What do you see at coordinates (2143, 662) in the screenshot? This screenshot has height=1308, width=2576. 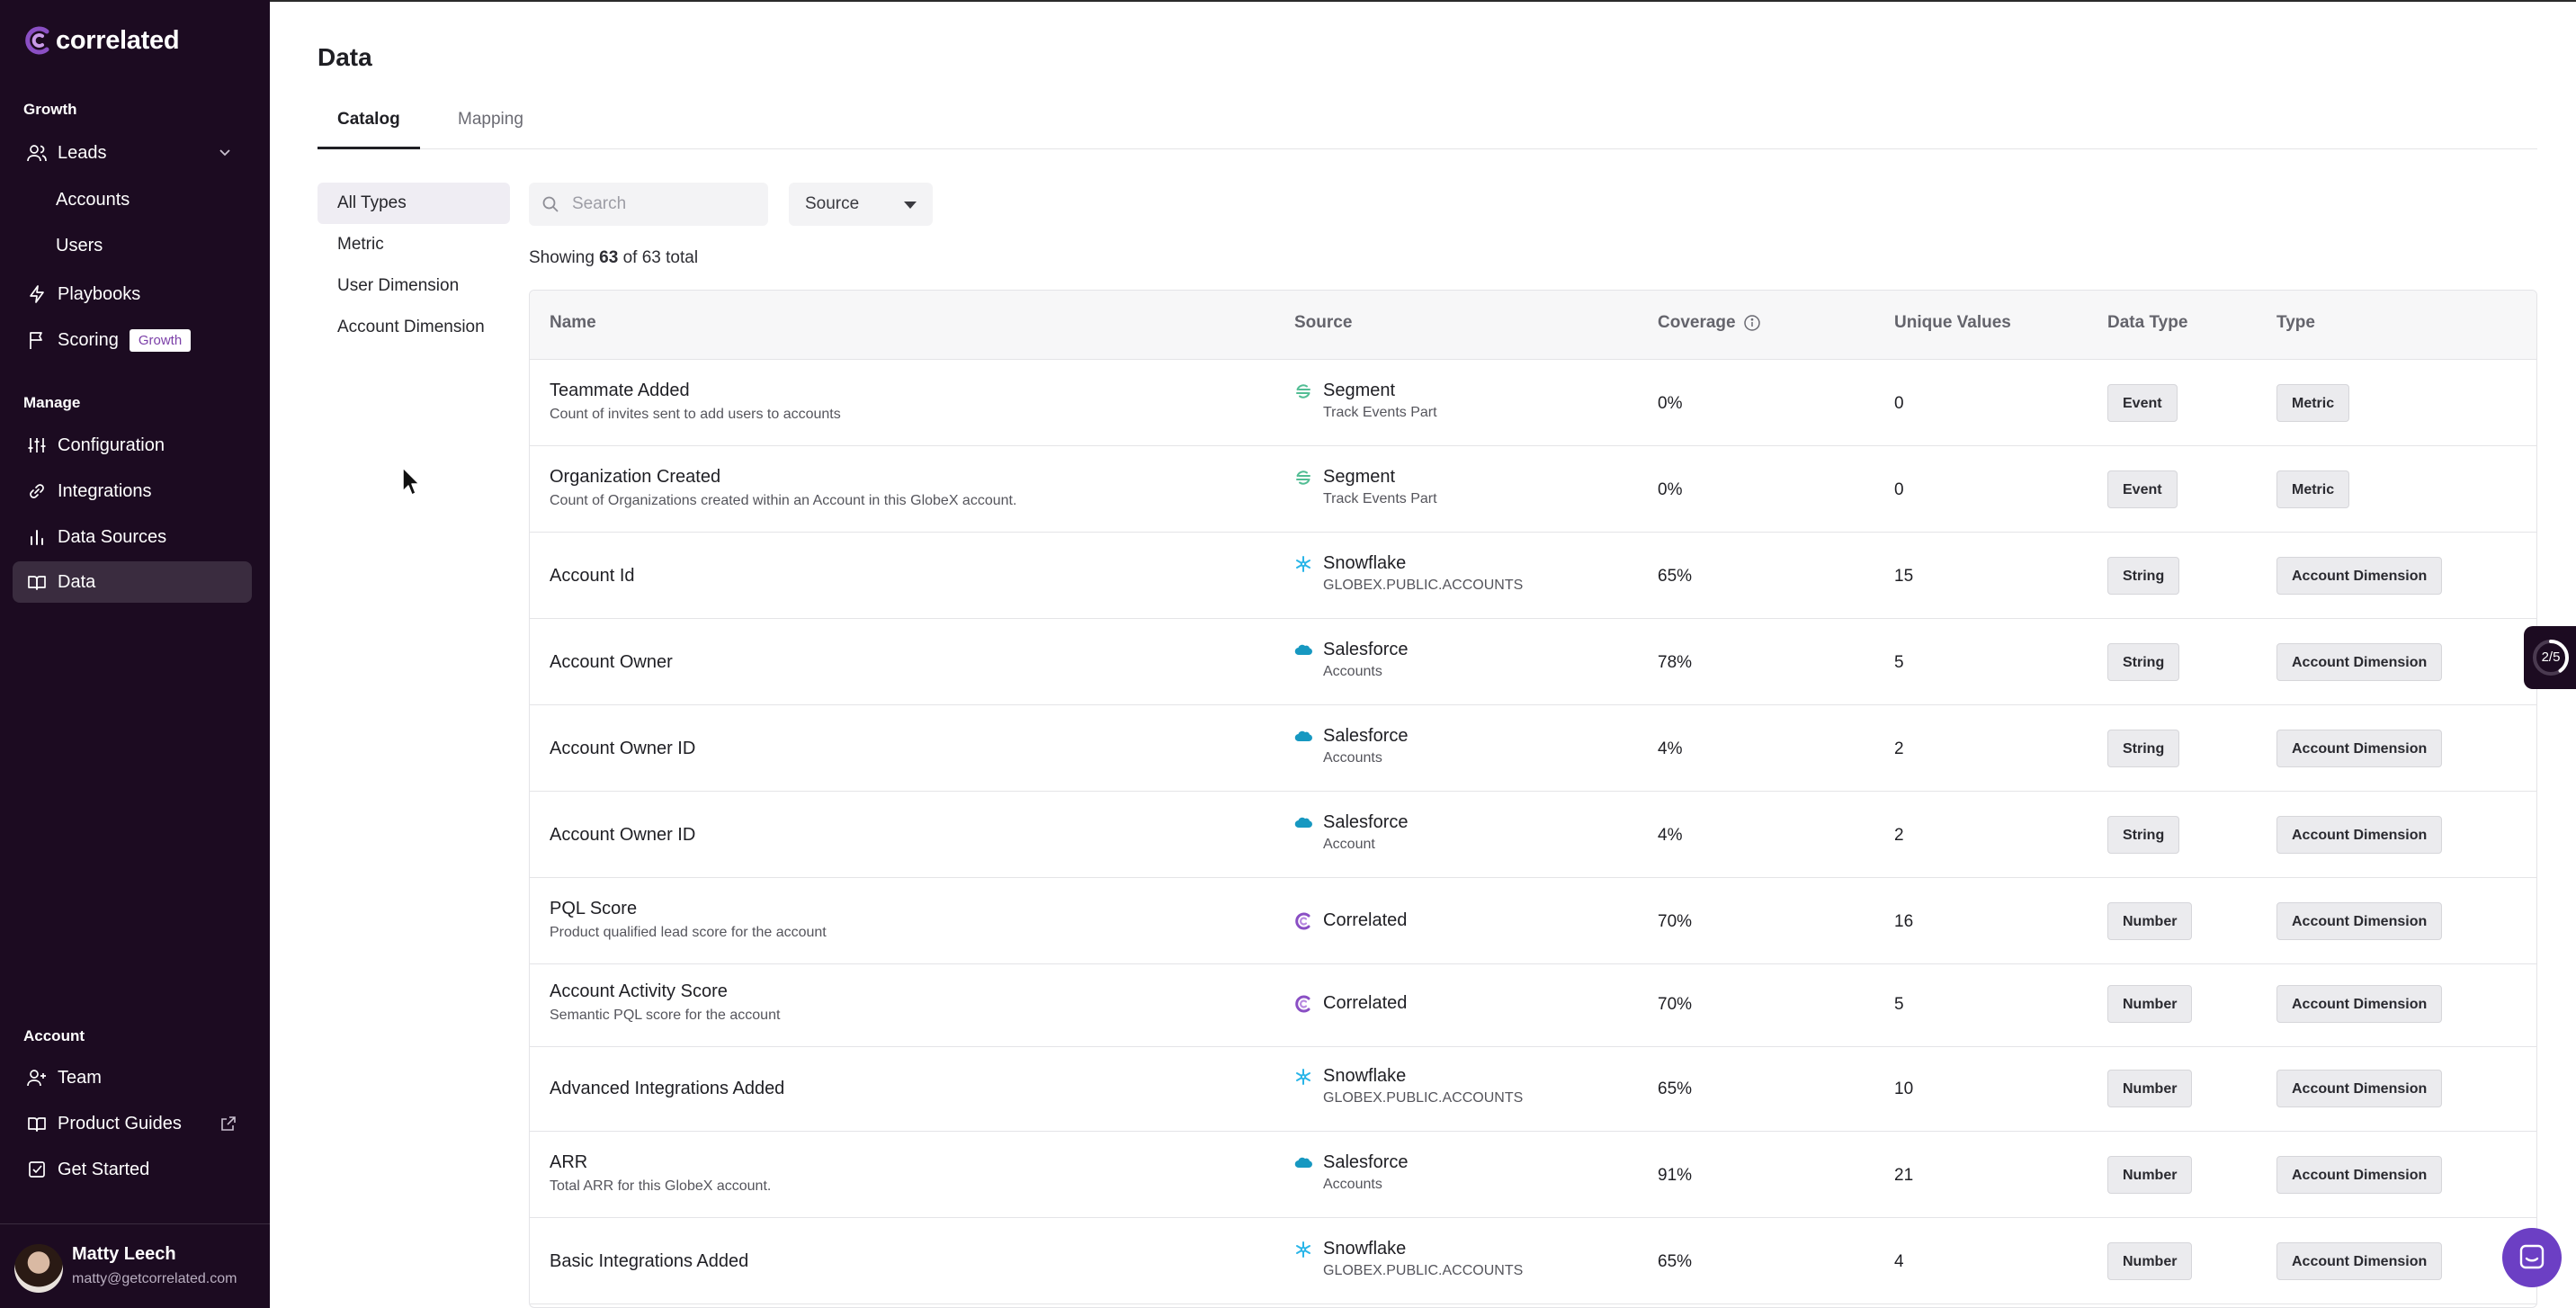 I see `row-data-type: String` at bounding box center [2143, 662].